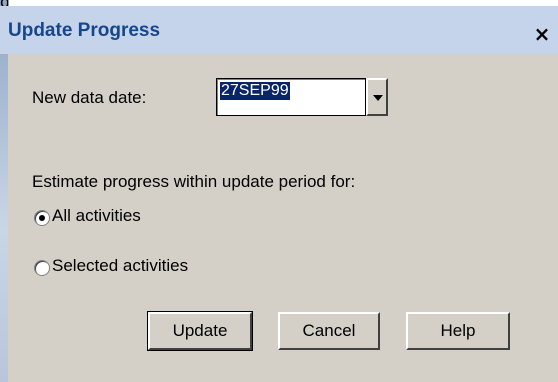  Describe the element at coordinates (96, 216) in the screenshot. I see `all-activities-label: All activities` at that location.